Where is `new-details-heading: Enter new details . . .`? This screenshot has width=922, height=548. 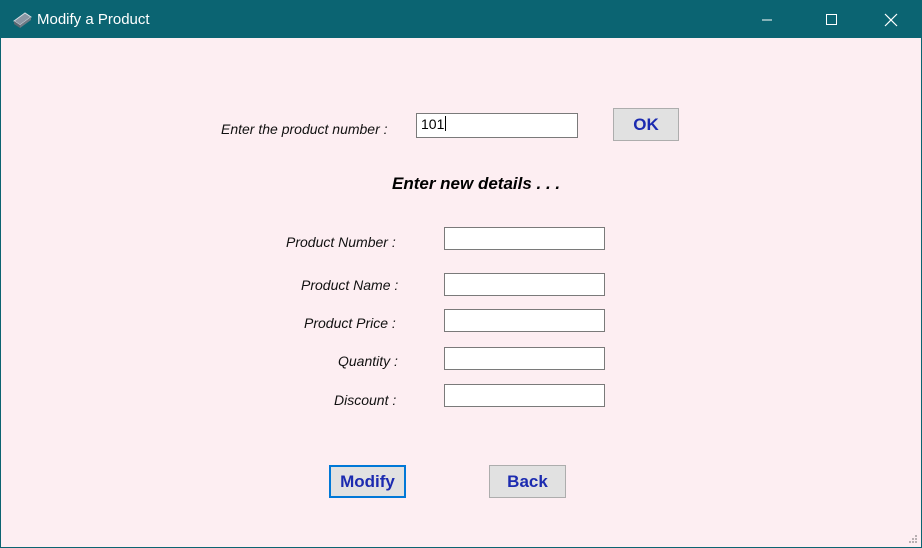 new-details-heading: Enter new details . . . is located at coordinates (476, 183).